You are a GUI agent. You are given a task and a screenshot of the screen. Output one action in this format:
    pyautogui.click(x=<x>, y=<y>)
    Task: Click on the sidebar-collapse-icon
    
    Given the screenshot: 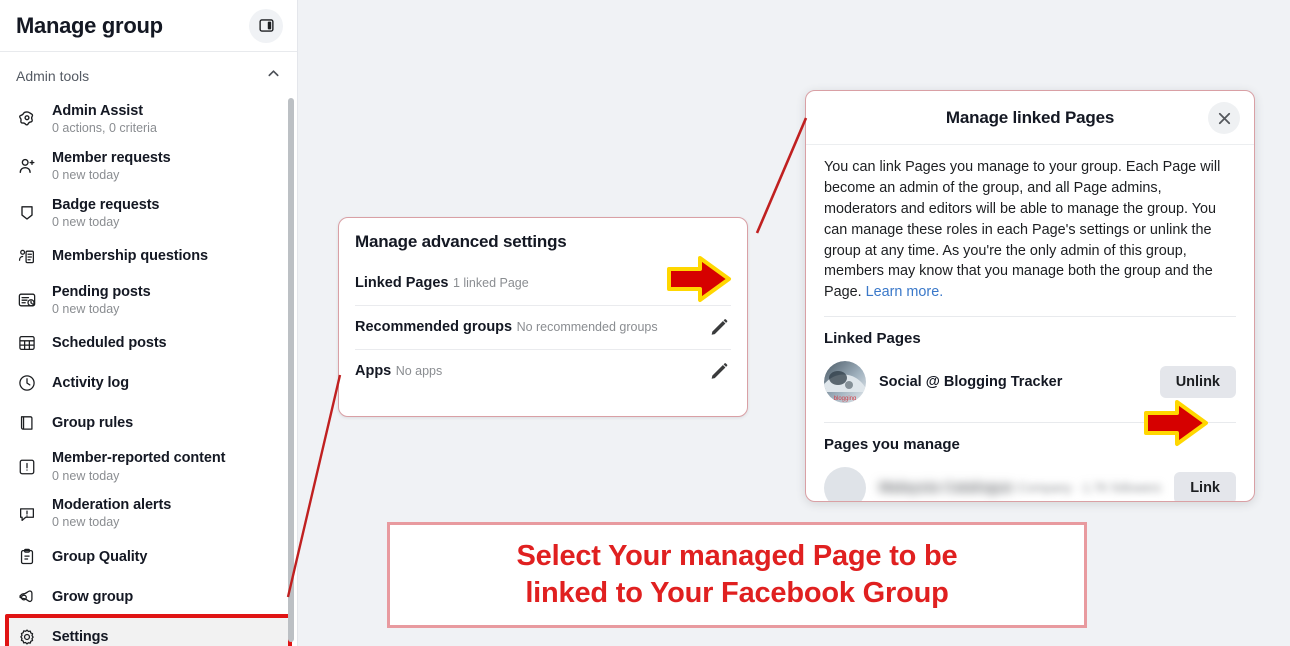 What is the action you would take?
    pyautogui.click(x=266, y=25)
    